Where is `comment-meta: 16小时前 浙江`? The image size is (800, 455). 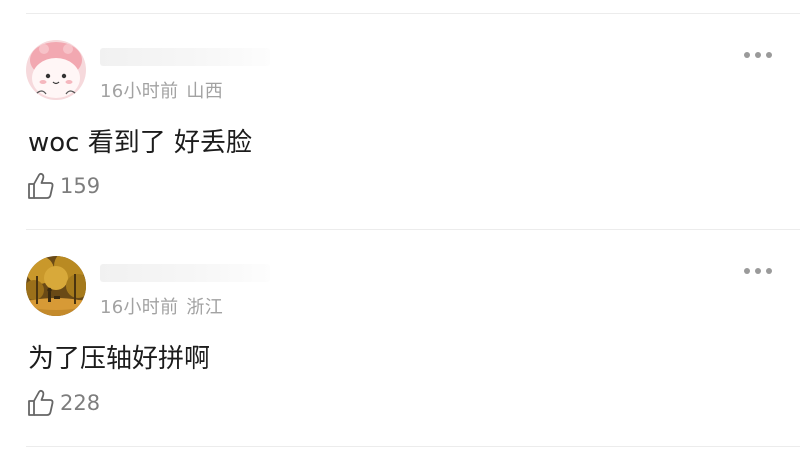 comment-meta: 16小时前 浙江 is located at coordinates (161, 306).